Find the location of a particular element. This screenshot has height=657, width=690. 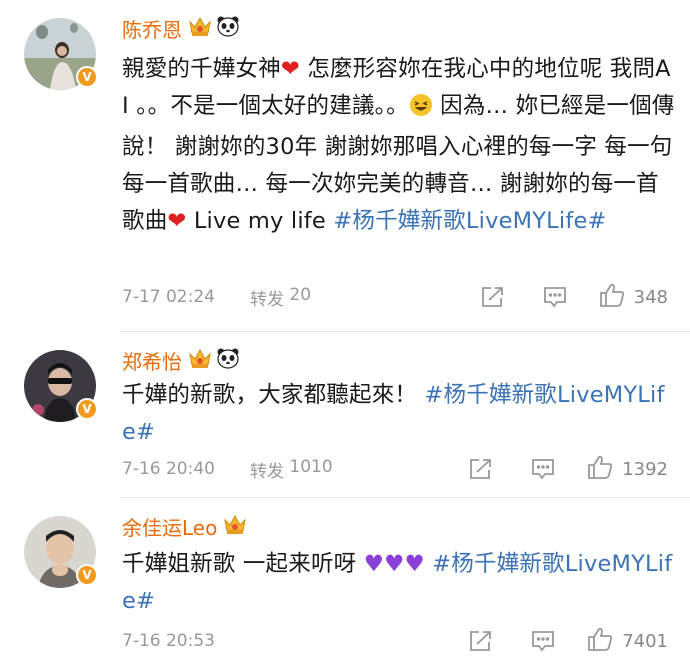

like-button: 1392 is located at coordinates (627, 469).